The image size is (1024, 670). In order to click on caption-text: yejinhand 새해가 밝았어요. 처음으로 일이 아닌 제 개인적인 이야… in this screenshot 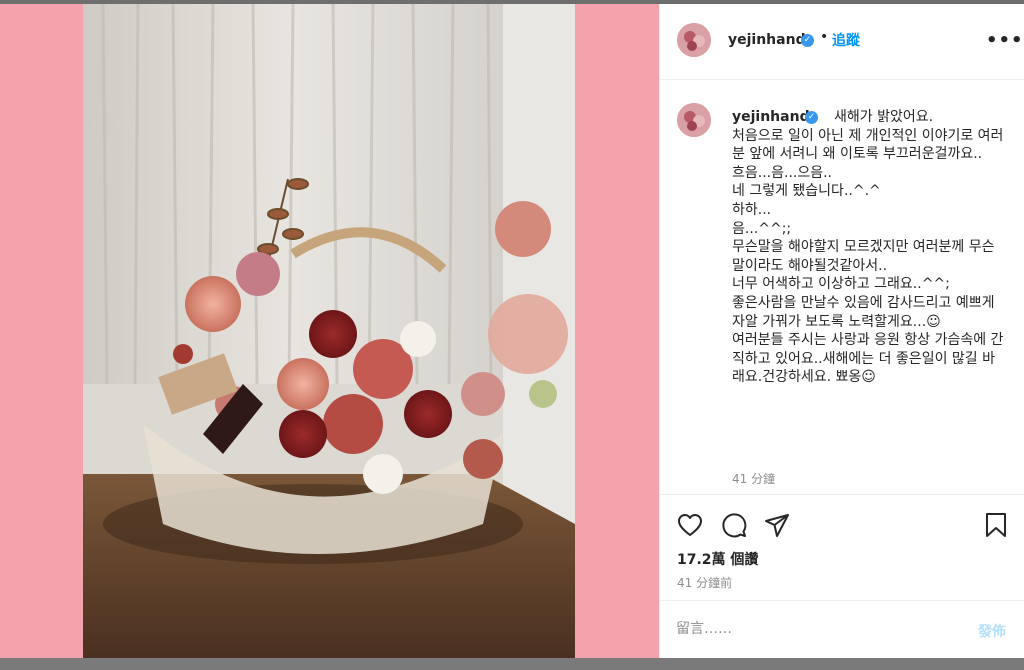, I will do `click(868, 247)`.